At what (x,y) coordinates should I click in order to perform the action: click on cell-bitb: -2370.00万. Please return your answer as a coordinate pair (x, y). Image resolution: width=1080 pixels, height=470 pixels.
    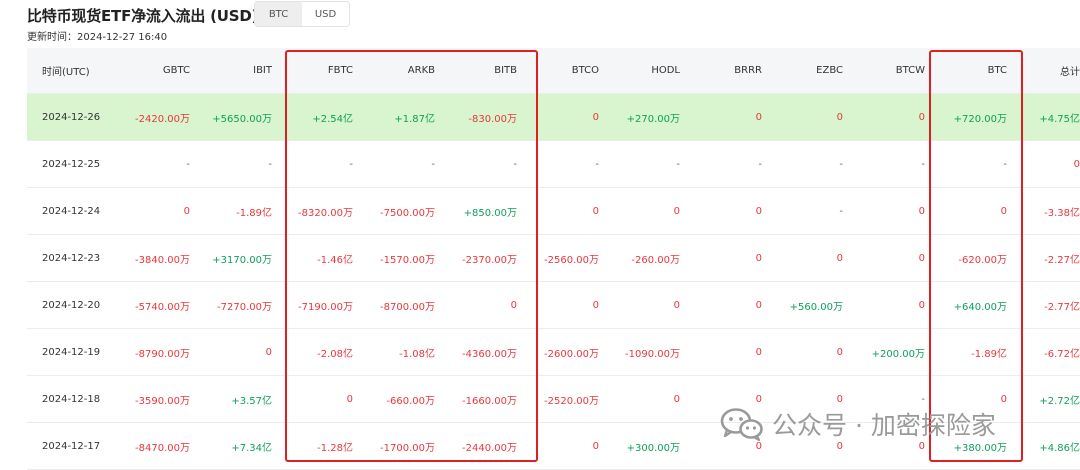
    Looking at the image, I should click on (476, 258).